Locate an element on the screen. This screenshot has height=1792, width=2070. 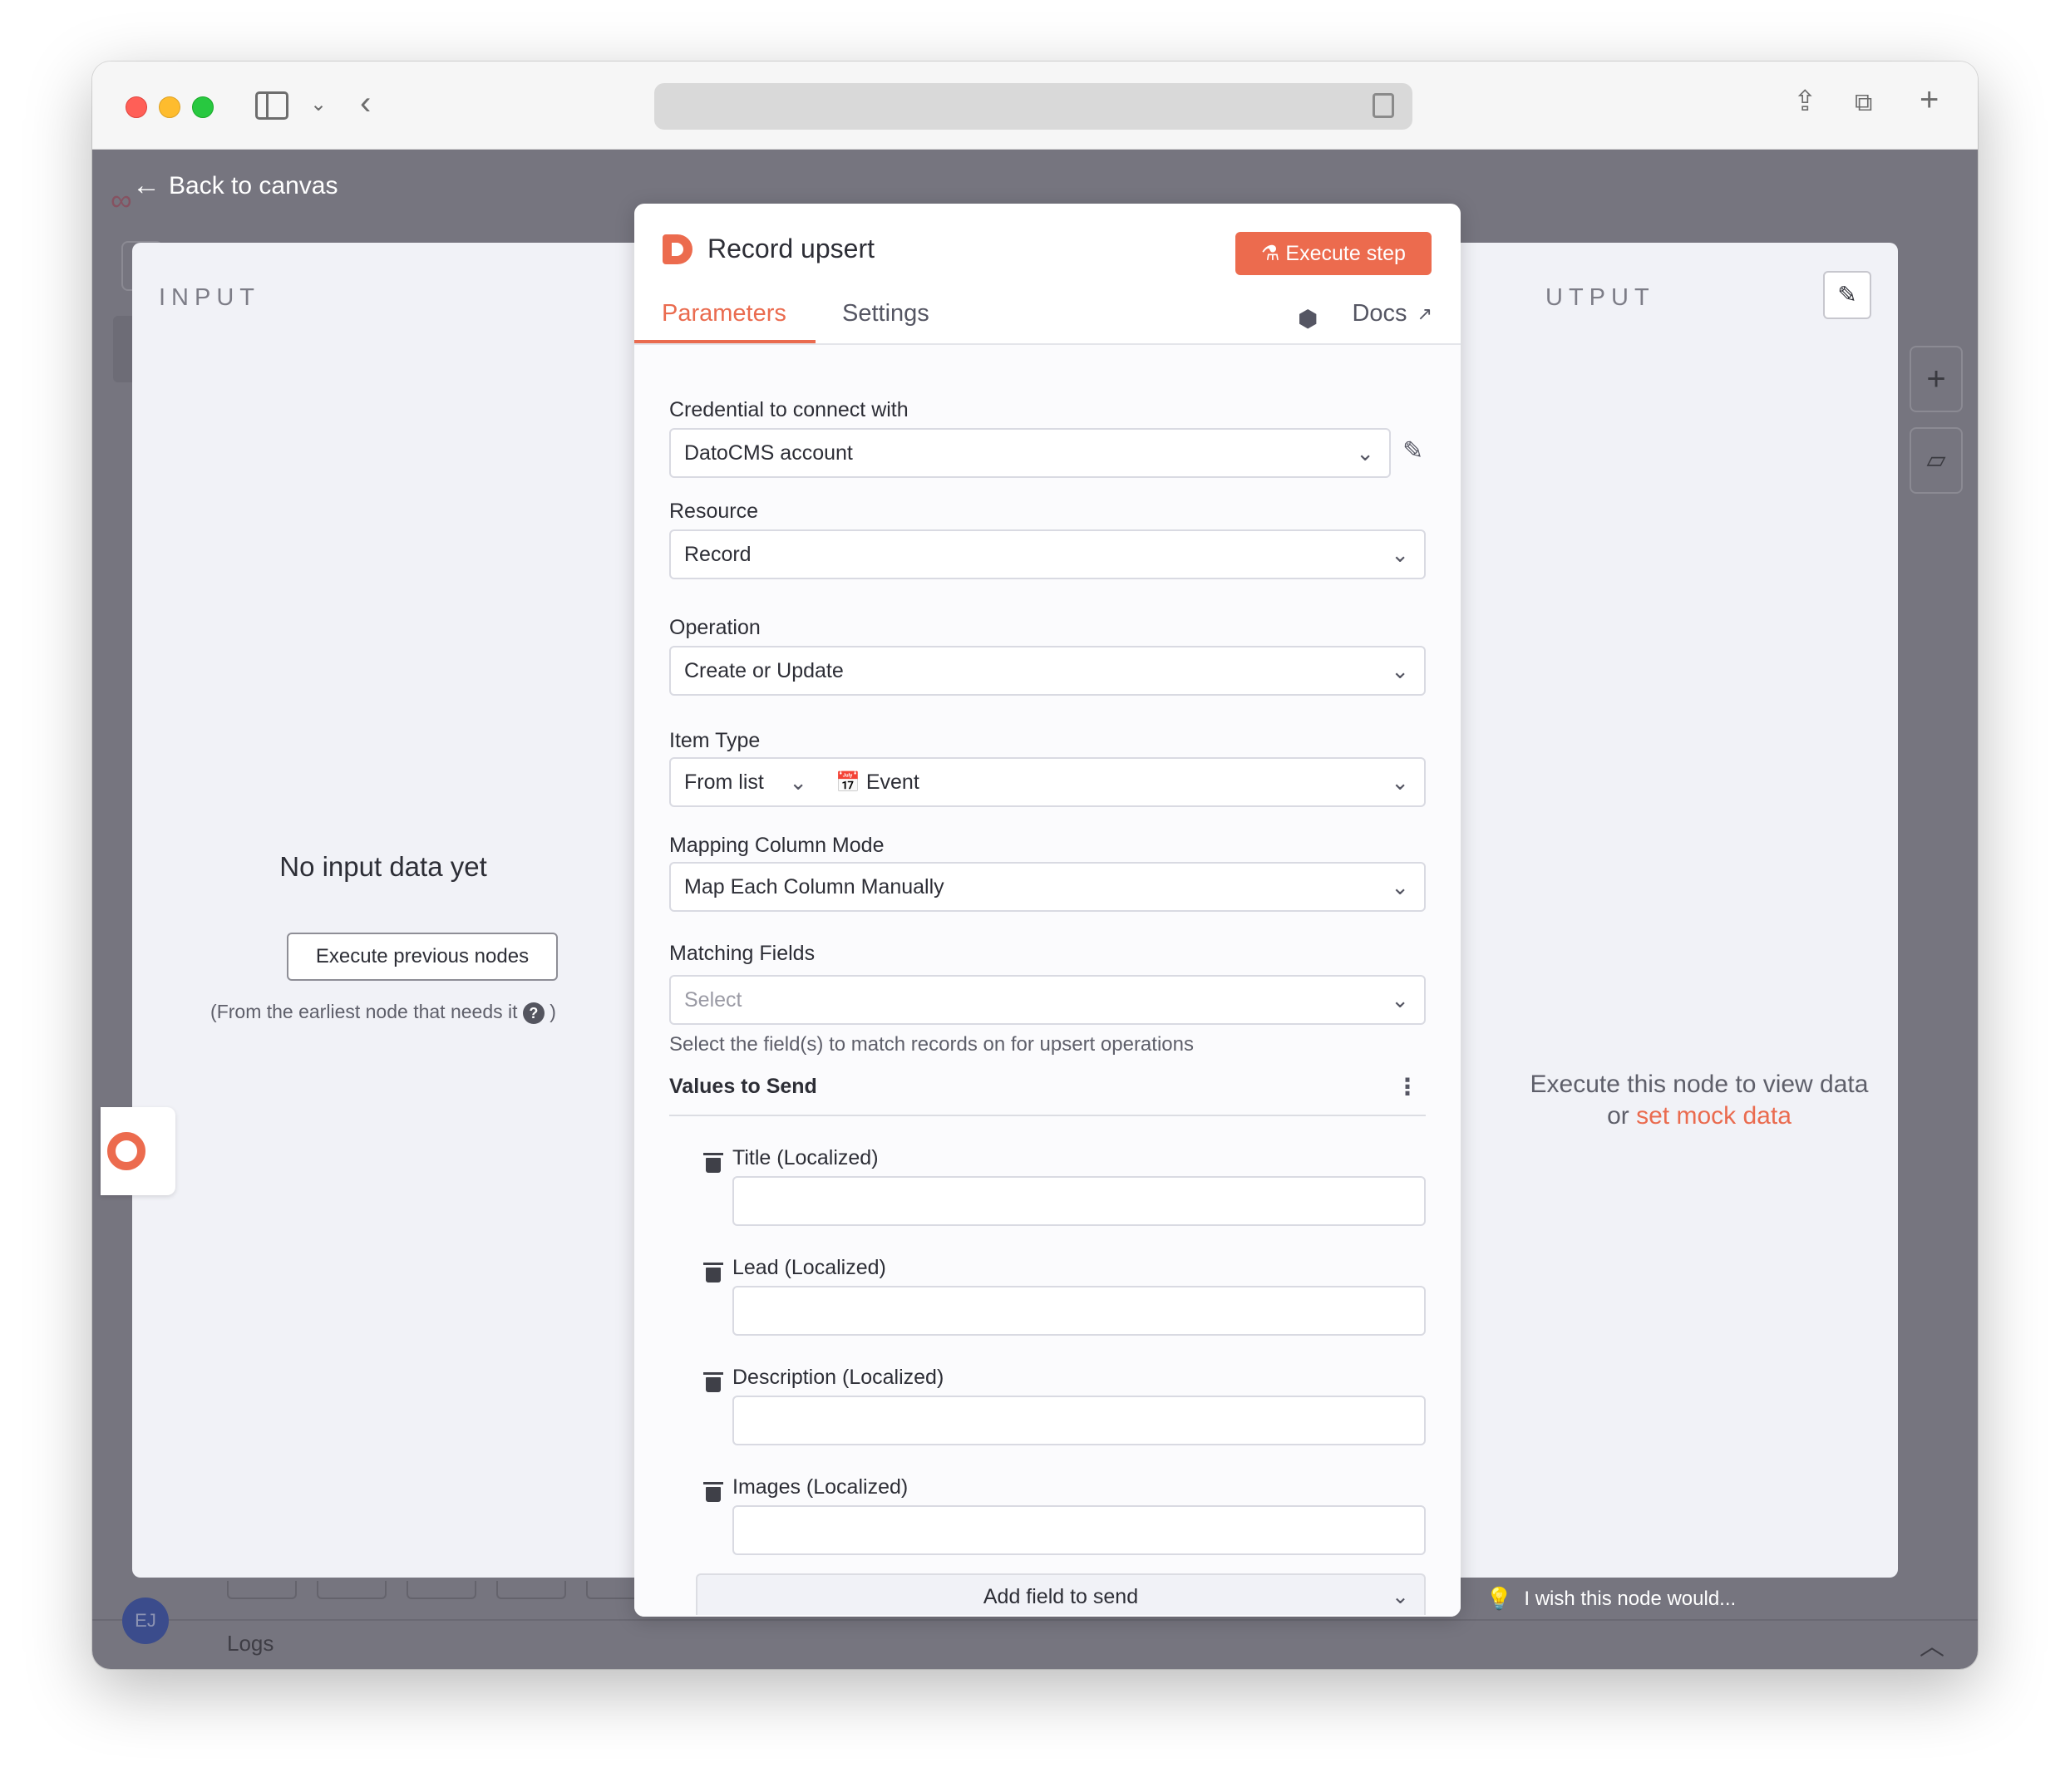
calendar-icon: 📅 is located at coordinates (848, 782).